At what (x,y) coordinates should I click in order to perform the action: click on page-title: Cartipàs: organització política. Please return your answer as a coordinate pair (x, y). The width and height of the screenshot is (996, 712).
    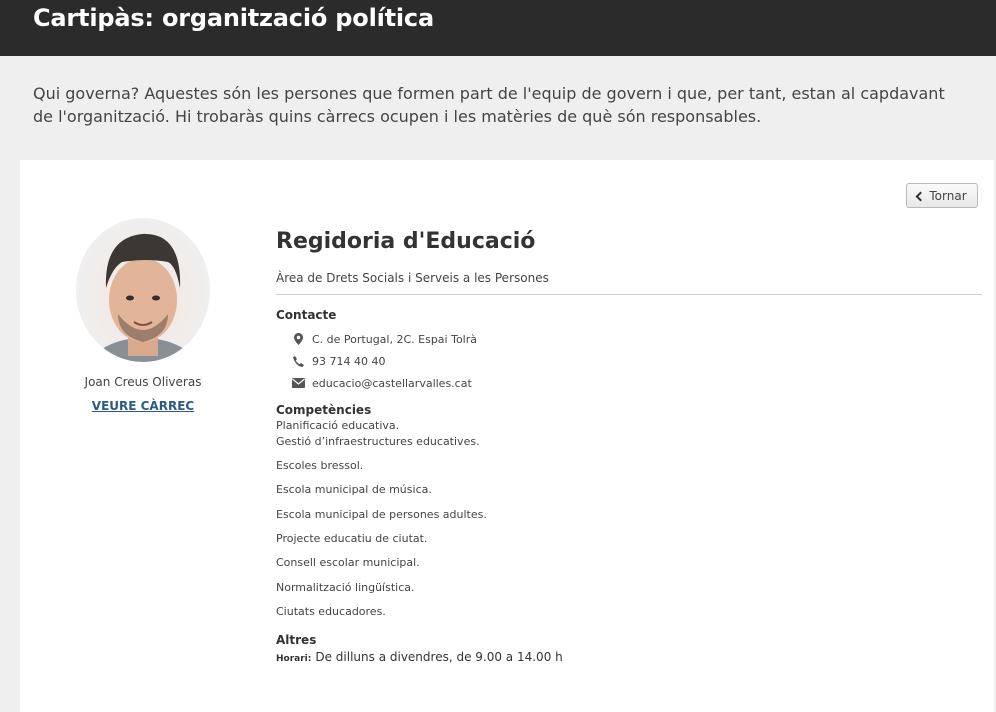
    Looking at the image, I should click on (233, 18).